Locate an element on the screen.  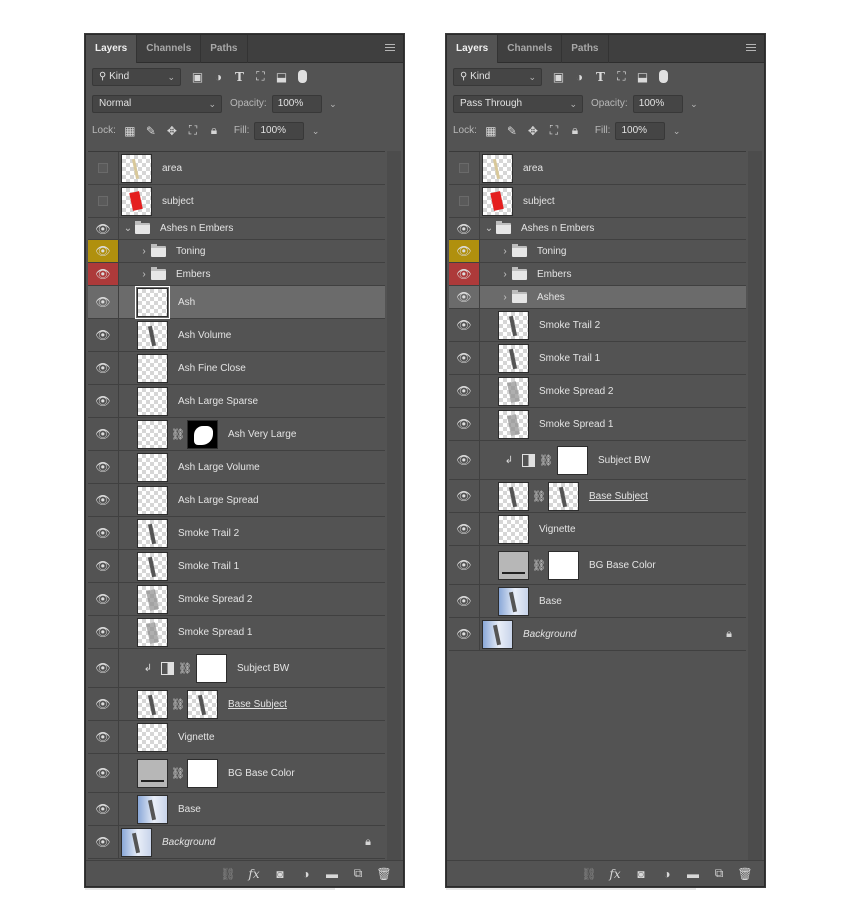
layer-row: 👁︎ Ash Fine Close is located at coordinates (236, 368).